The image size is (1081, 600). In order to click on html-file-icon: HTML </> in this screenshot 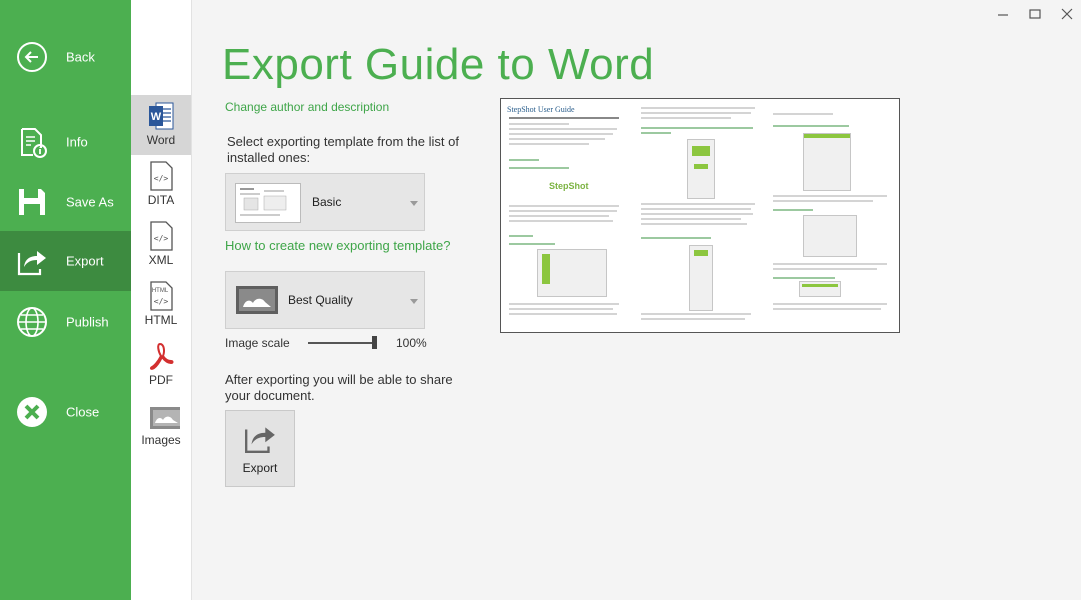, I will do `click(161, 296)`.